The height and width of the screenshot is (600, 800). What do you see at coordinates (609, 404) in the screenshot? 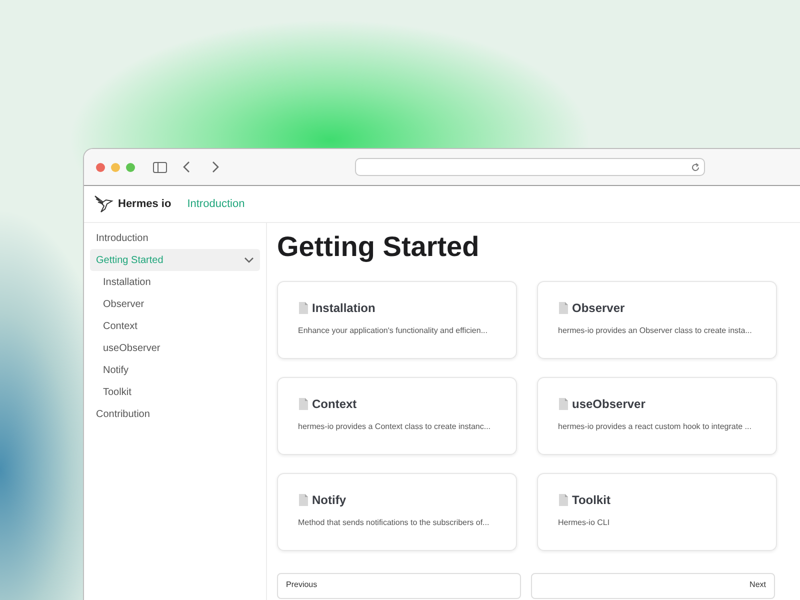
I see `card-title: useObserver` at bounding box center [609, 404].